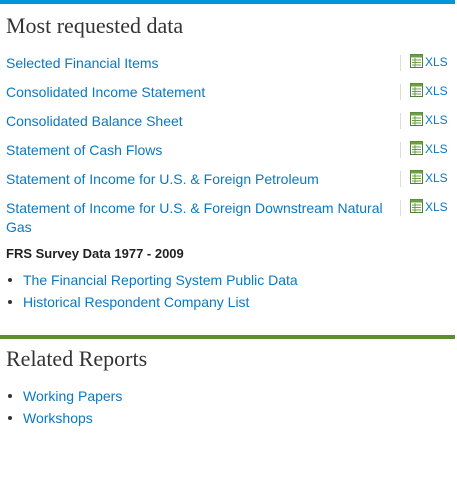 This screenshot has height=493, width=457. Describe the element at coordinates (136, 302) in the screenshot. I see `historical-company-list-link: Historical Respondent Company List` at that location.